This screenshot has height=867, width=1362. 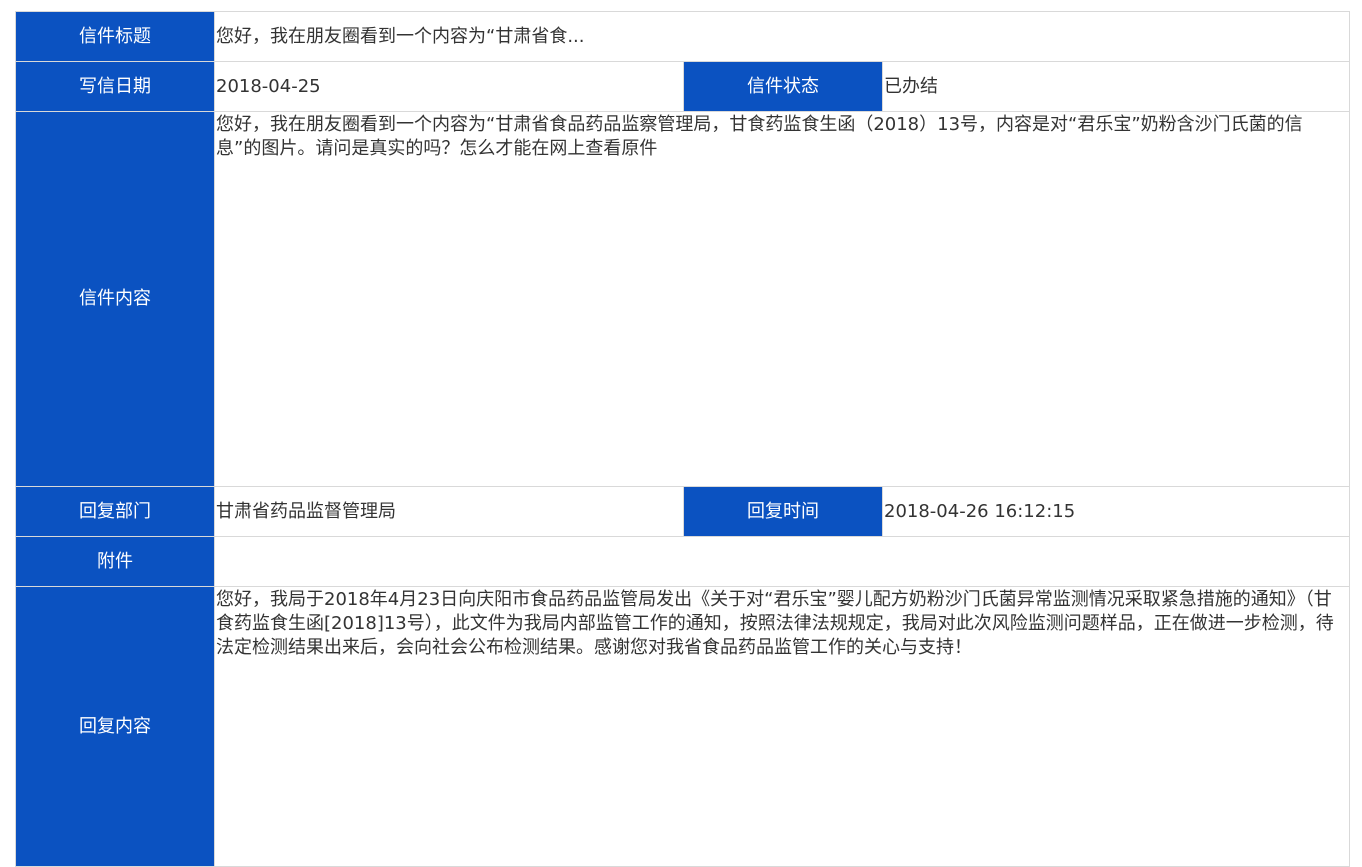 What do you see at coordinates (115, 562) in the screenshot?
I see `attachment-label: 附件` at bounding box center [115, 562].